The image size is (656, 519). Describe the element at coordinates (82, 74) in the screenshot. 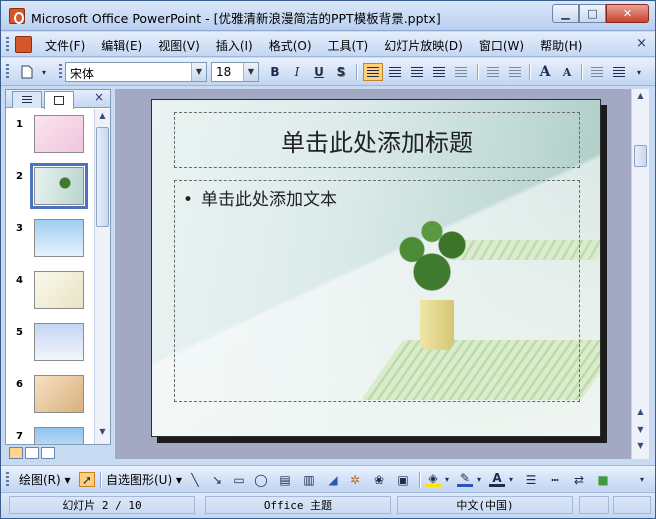

I see `font-name-value: 宋体` at that location.